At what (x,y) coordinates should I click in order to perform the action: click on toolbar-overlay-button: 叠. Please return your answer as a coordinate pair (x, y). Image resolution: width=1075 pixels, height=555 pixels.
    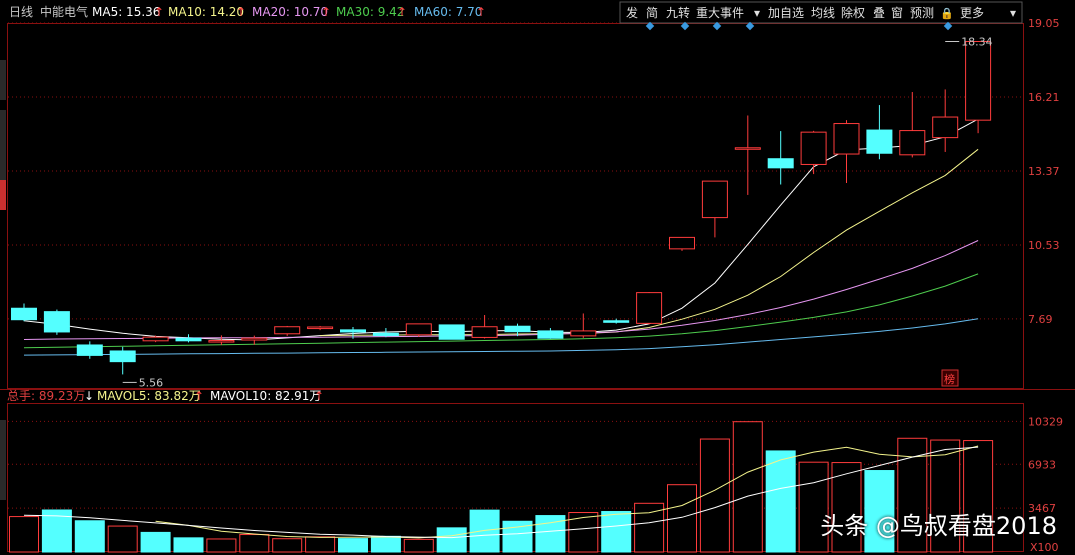
    Looking at the image, I should click on (879, 13).